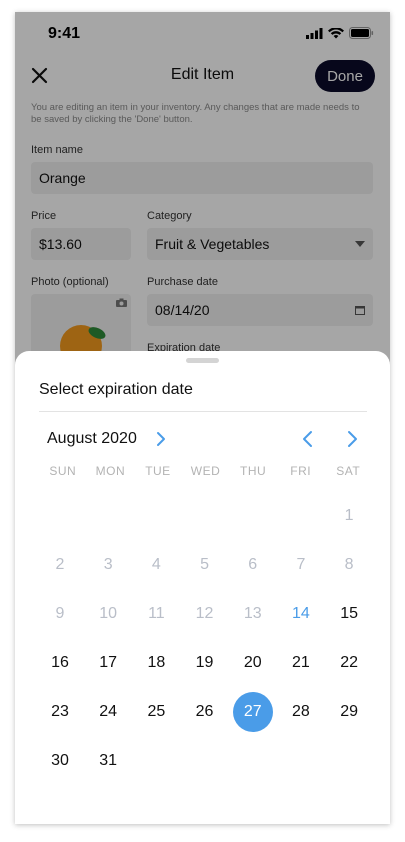  I want to click on calendar-day-number: 27, so click(252, 711).